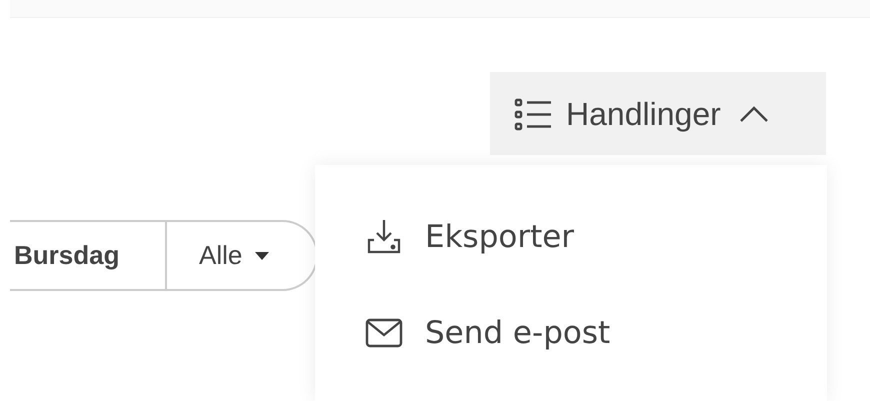 The image size is (870, 401). Describe the element at coordinates (384, 333) in the screenshot. I see `envelope-icon` at that location.